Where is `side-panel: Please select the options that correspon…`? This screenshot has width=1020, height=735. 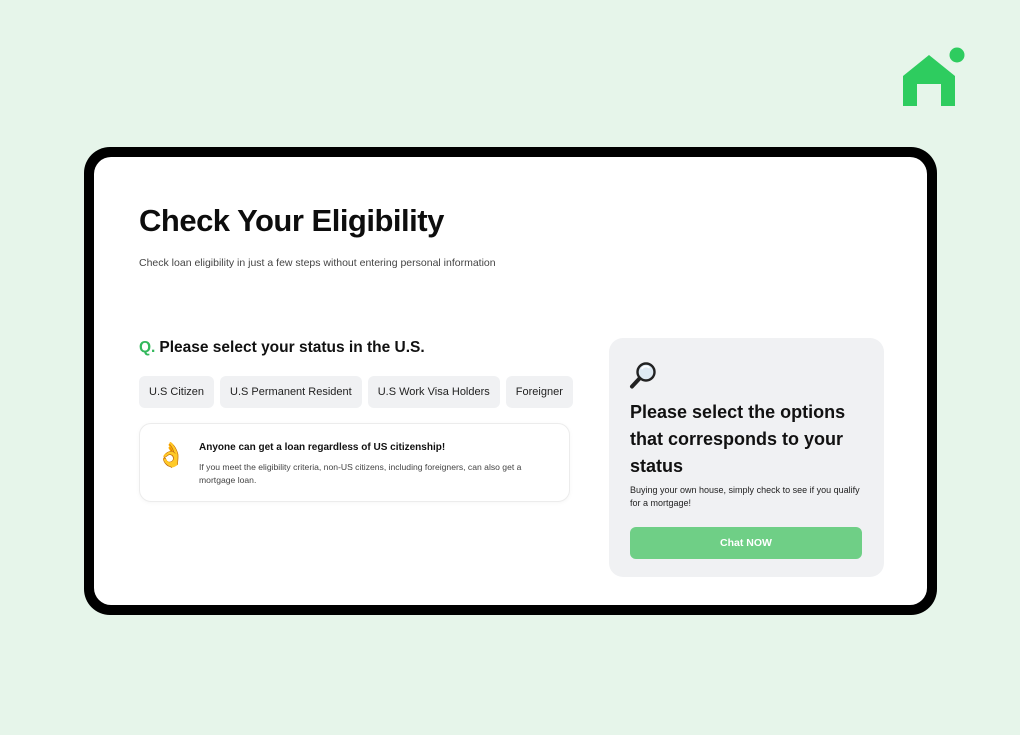
side-panel: Please select the options that correspon… is located at coordinates (746, 457).